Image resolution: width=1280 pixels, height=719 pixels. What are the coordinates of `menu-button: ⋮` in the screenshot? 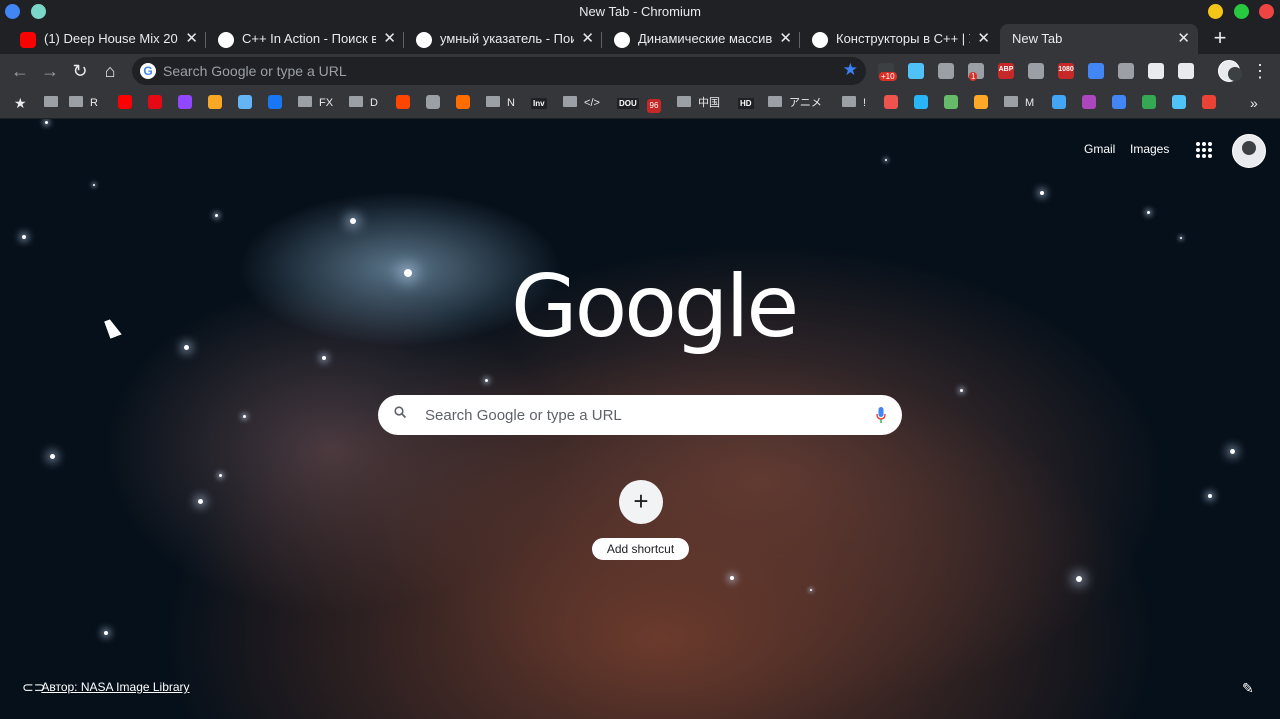 It's located at (1260, 71).